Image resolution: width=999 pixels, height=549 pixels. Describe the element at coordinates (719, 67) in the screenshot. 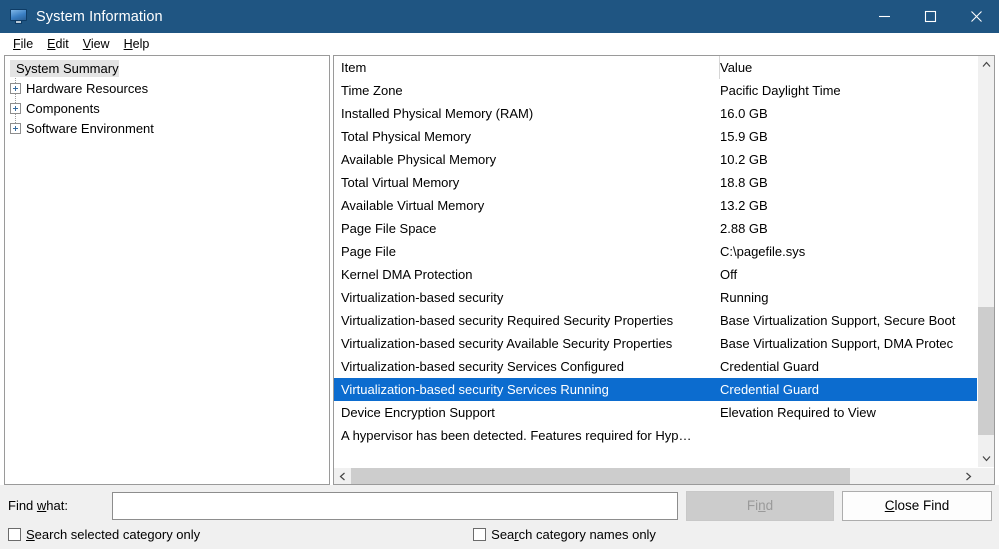

I see `column-divider` at that location.